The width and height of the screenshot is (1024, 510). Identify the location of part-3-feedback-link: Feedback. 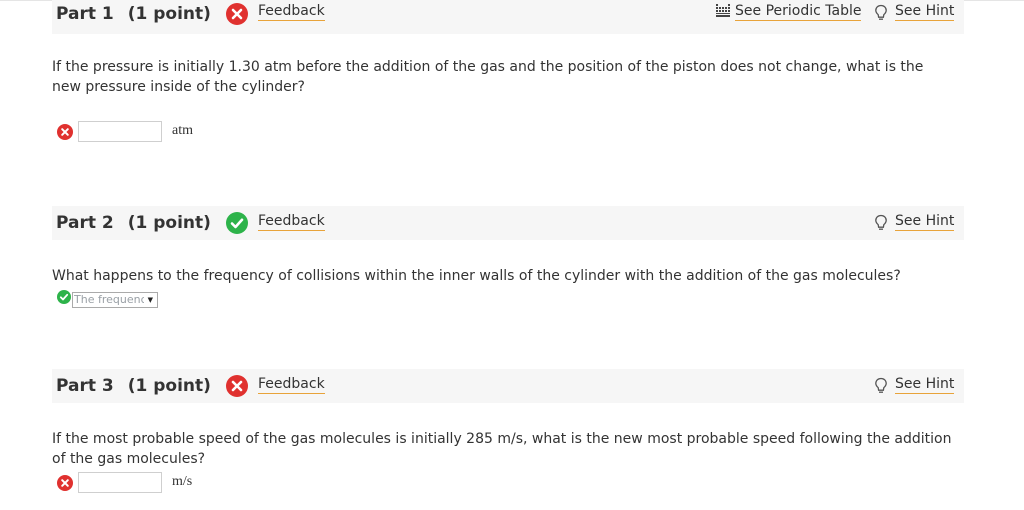
(291, 385).